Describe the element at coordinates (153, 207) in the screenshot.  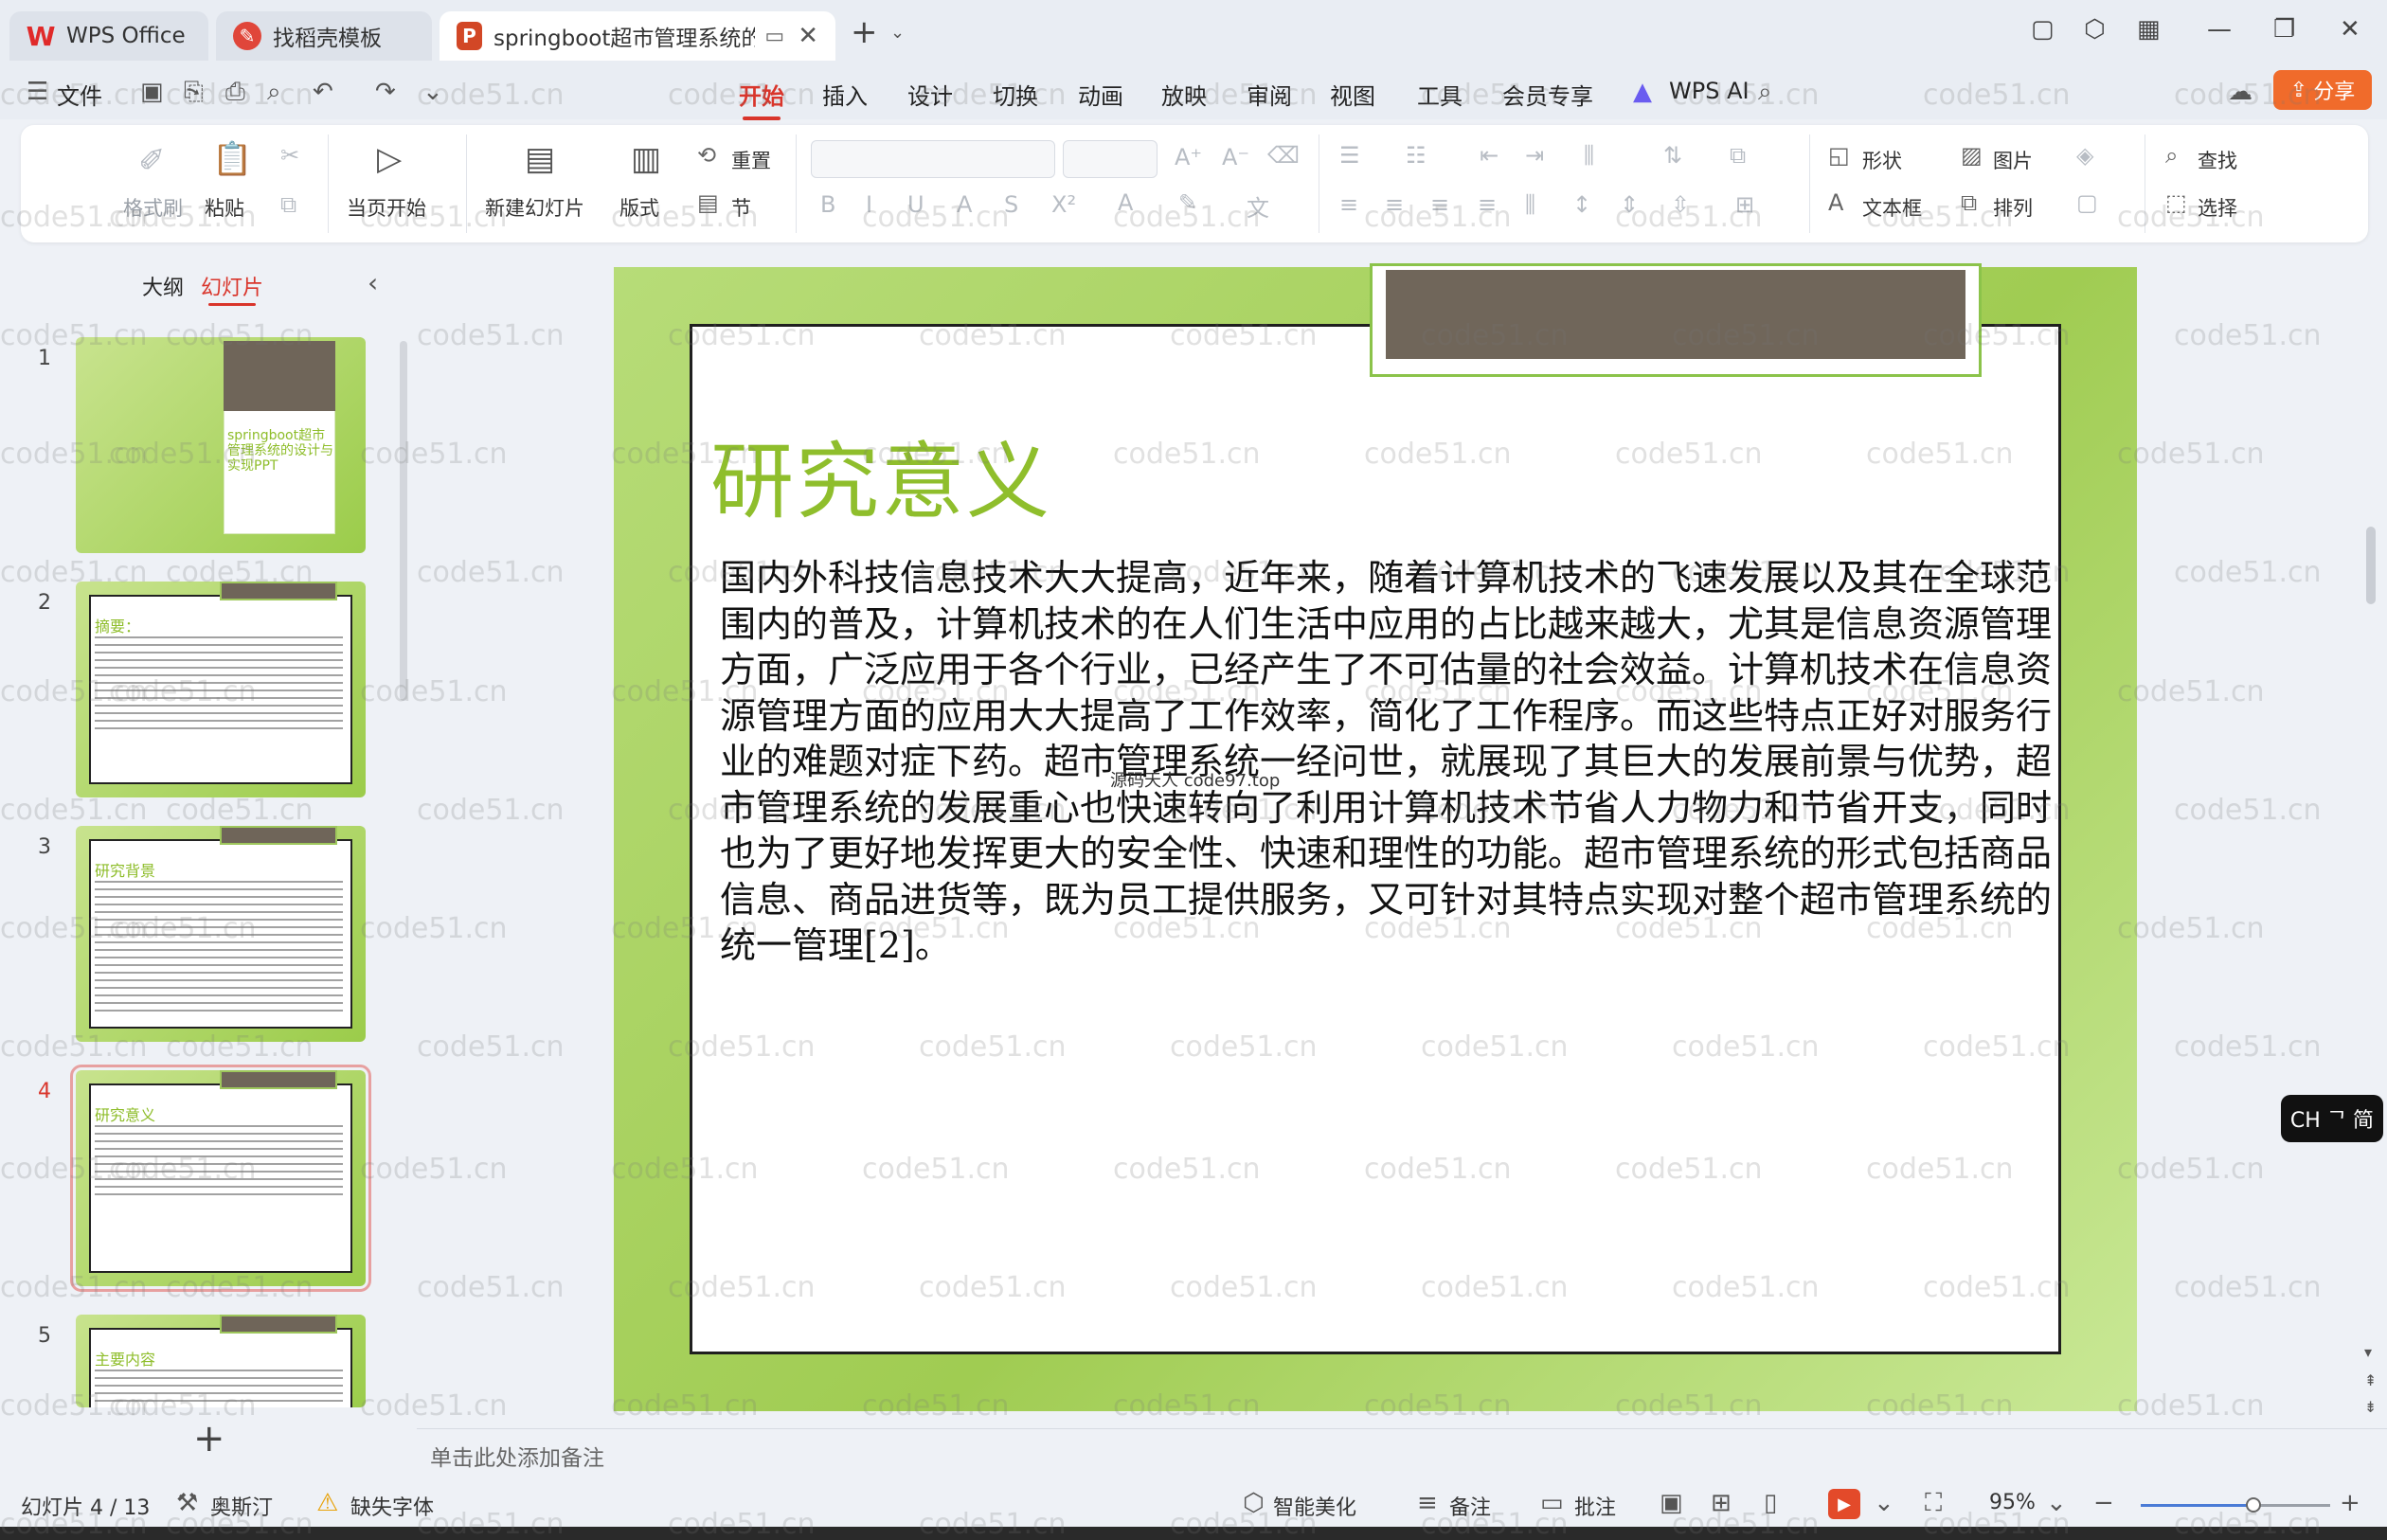
I see `format-painter-button: 格式刷` at that location.